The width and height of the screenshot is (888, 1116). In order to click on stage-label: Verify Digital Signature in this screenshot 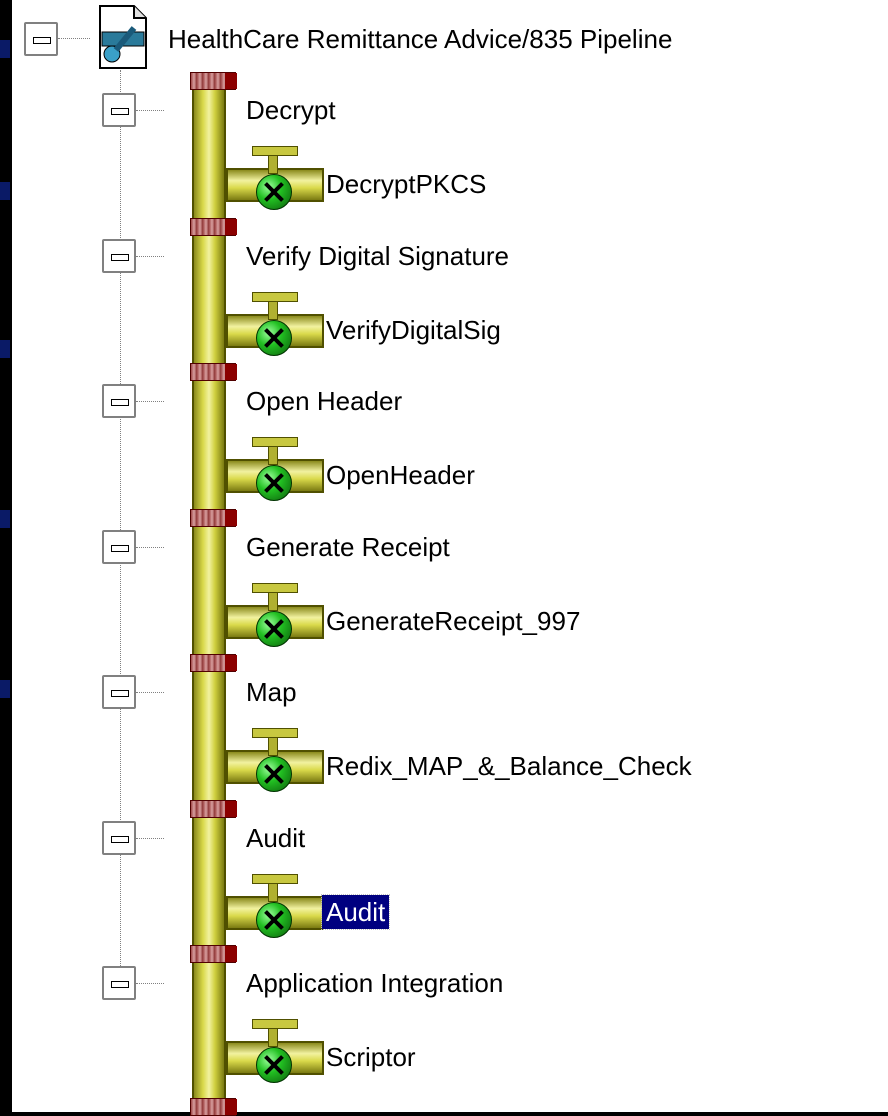, I will do `click(377, 256)`.